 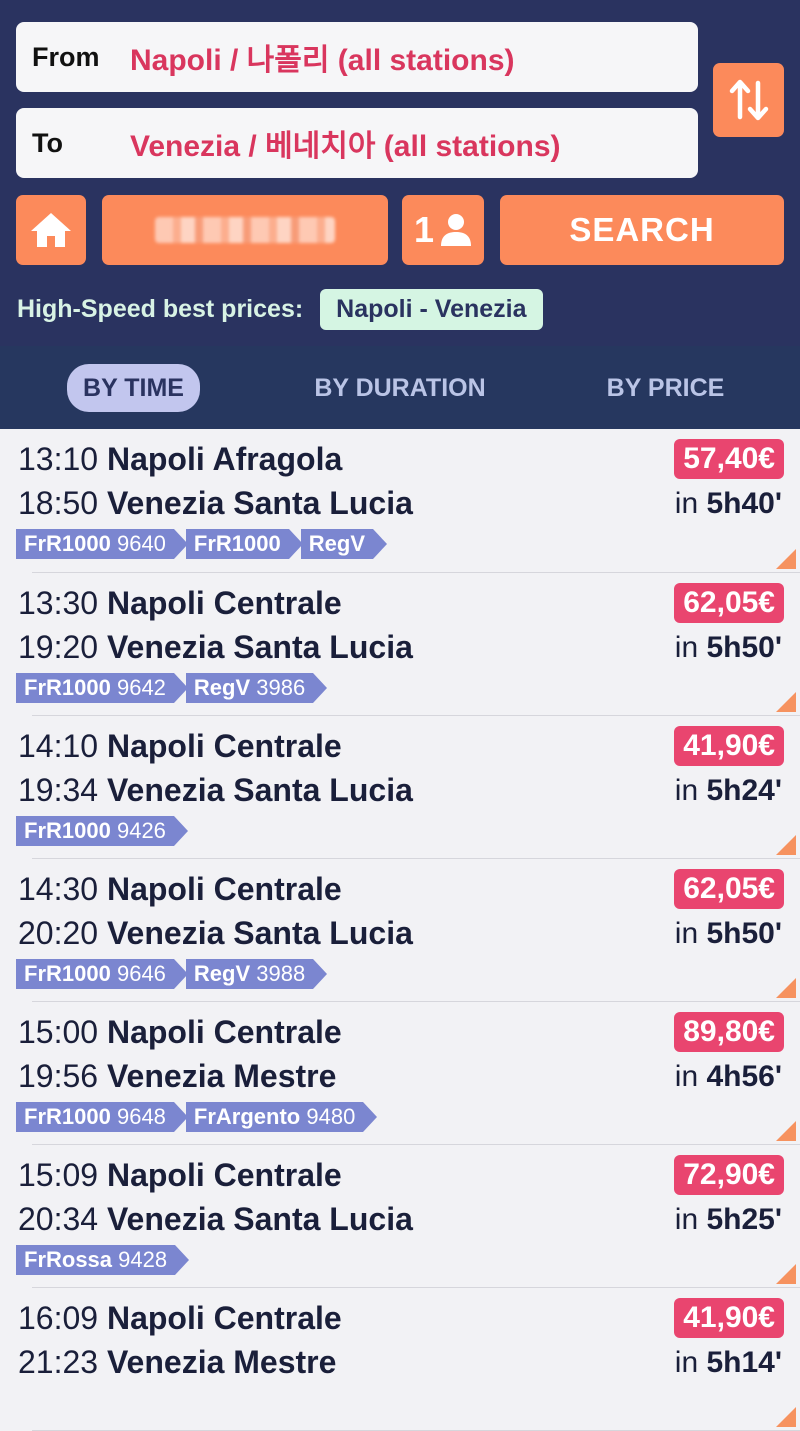 What do you see at coordinates (160, 309) in the screenshot?
I see `best-prices-label: High-Speed best prices:` at bounding box center [160, 309].